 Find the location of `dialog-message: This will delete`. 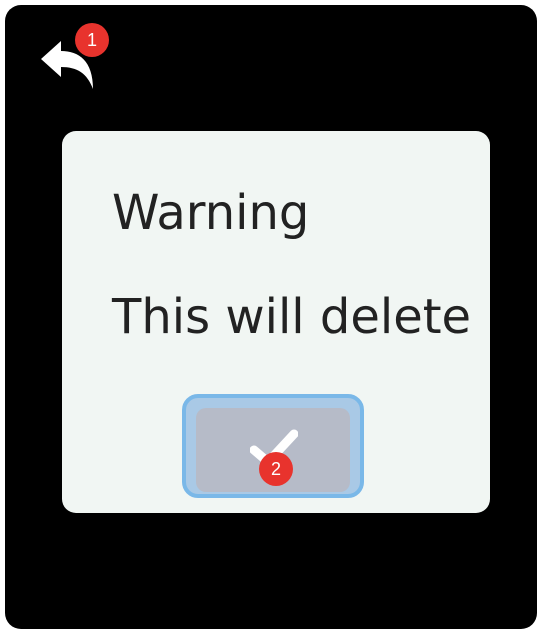

dialog-message: This will delete is located at coordinates (292, 317).